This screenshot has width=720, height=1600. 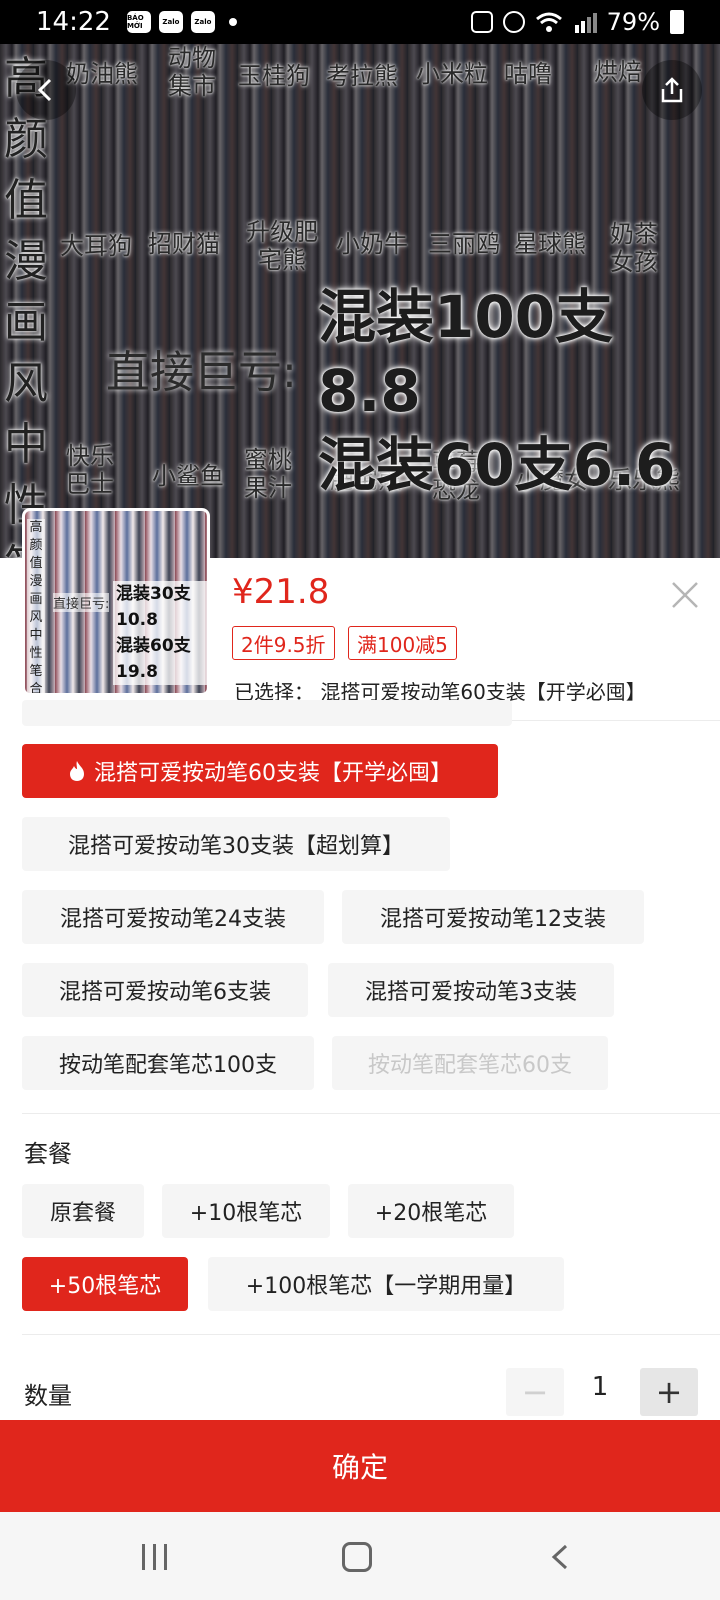 I want to click on plus-icon: +, so click(x=669, y=1392).